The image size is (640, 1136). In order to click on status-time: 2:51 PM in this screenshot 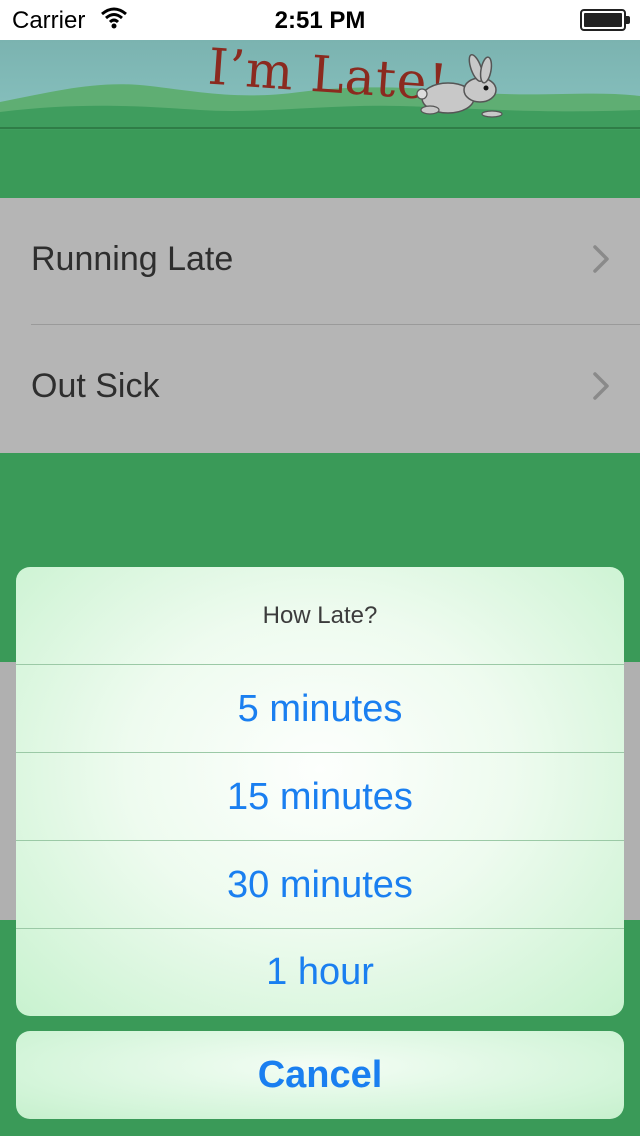, I will do `click(320, 20)`.